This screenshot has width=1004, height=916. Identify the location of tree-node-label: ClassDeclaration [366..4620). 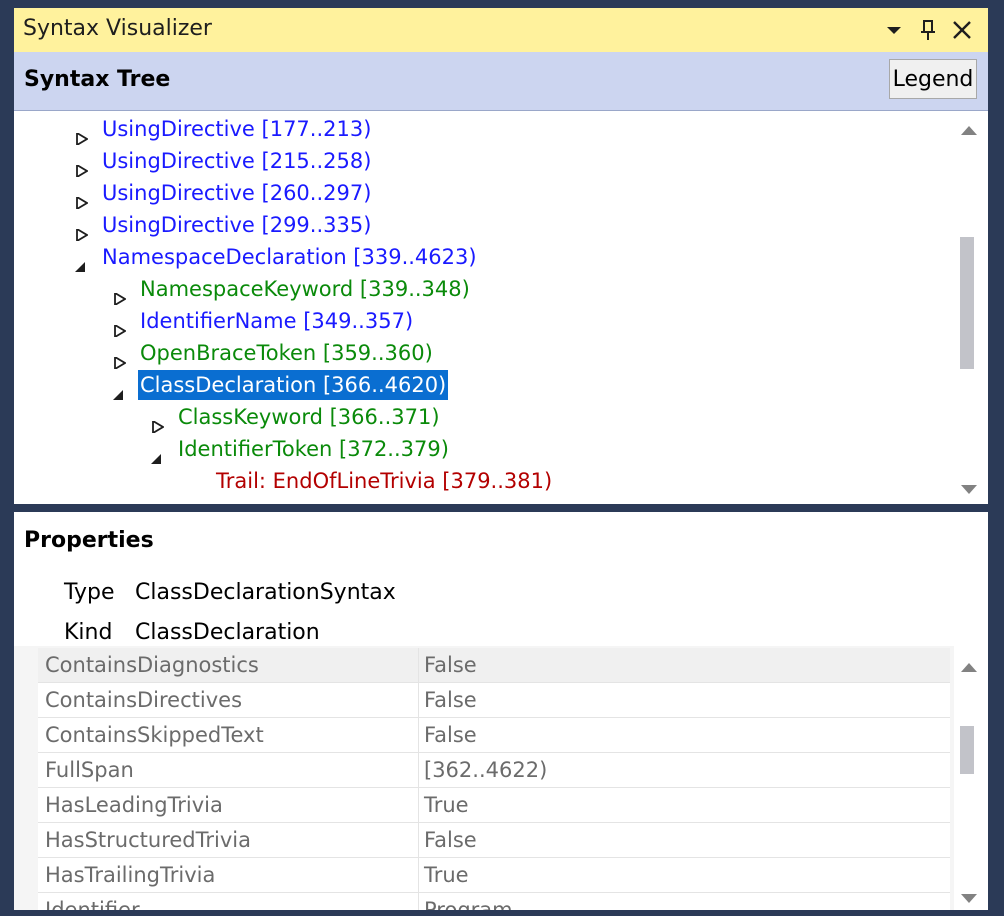
(293, 385).